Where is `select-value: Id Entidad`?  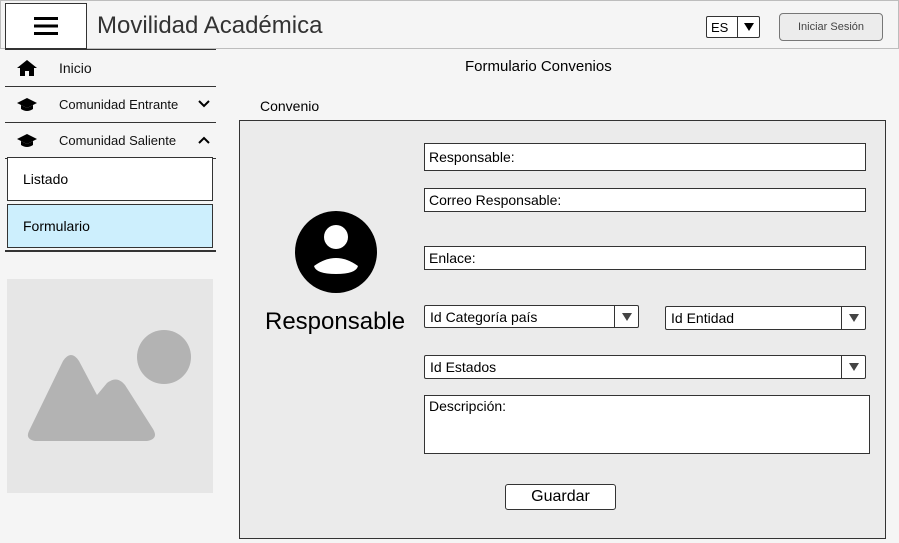 select-value: Id Entidad is located at coordinates (703, 318).